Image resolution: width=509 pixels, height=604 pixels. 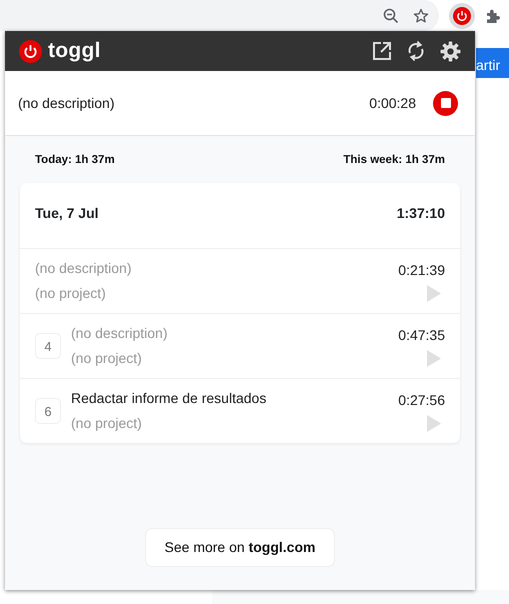 What do you see at coordinates (394, 160) in the screenshot?
I see `week-total: This week: 1h 37m` at bounding box center [394, 160].